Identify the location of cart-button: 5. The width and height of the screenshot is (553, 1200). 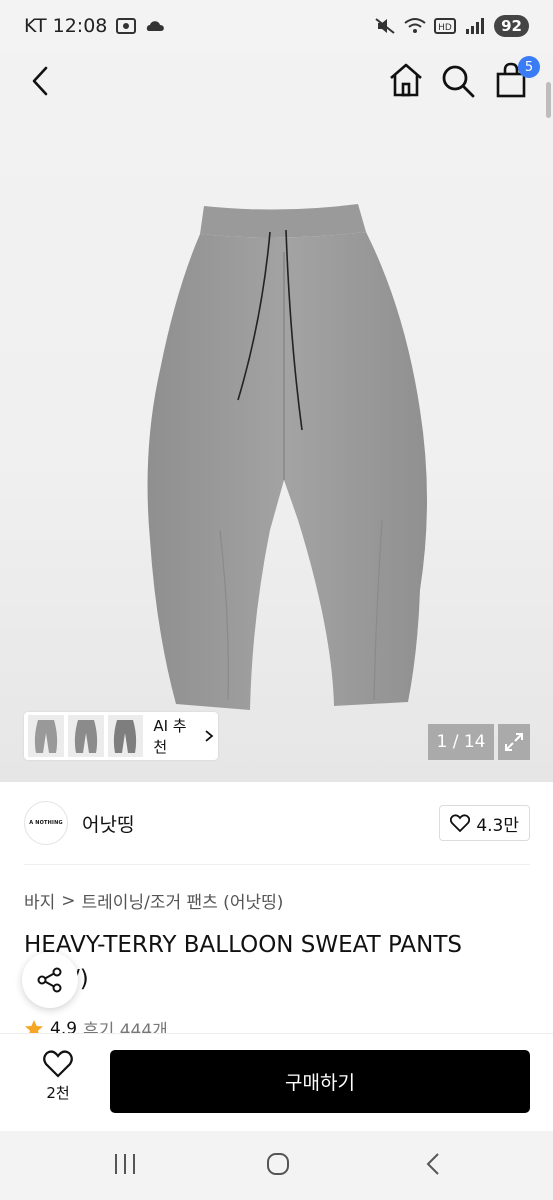
(516, 78).